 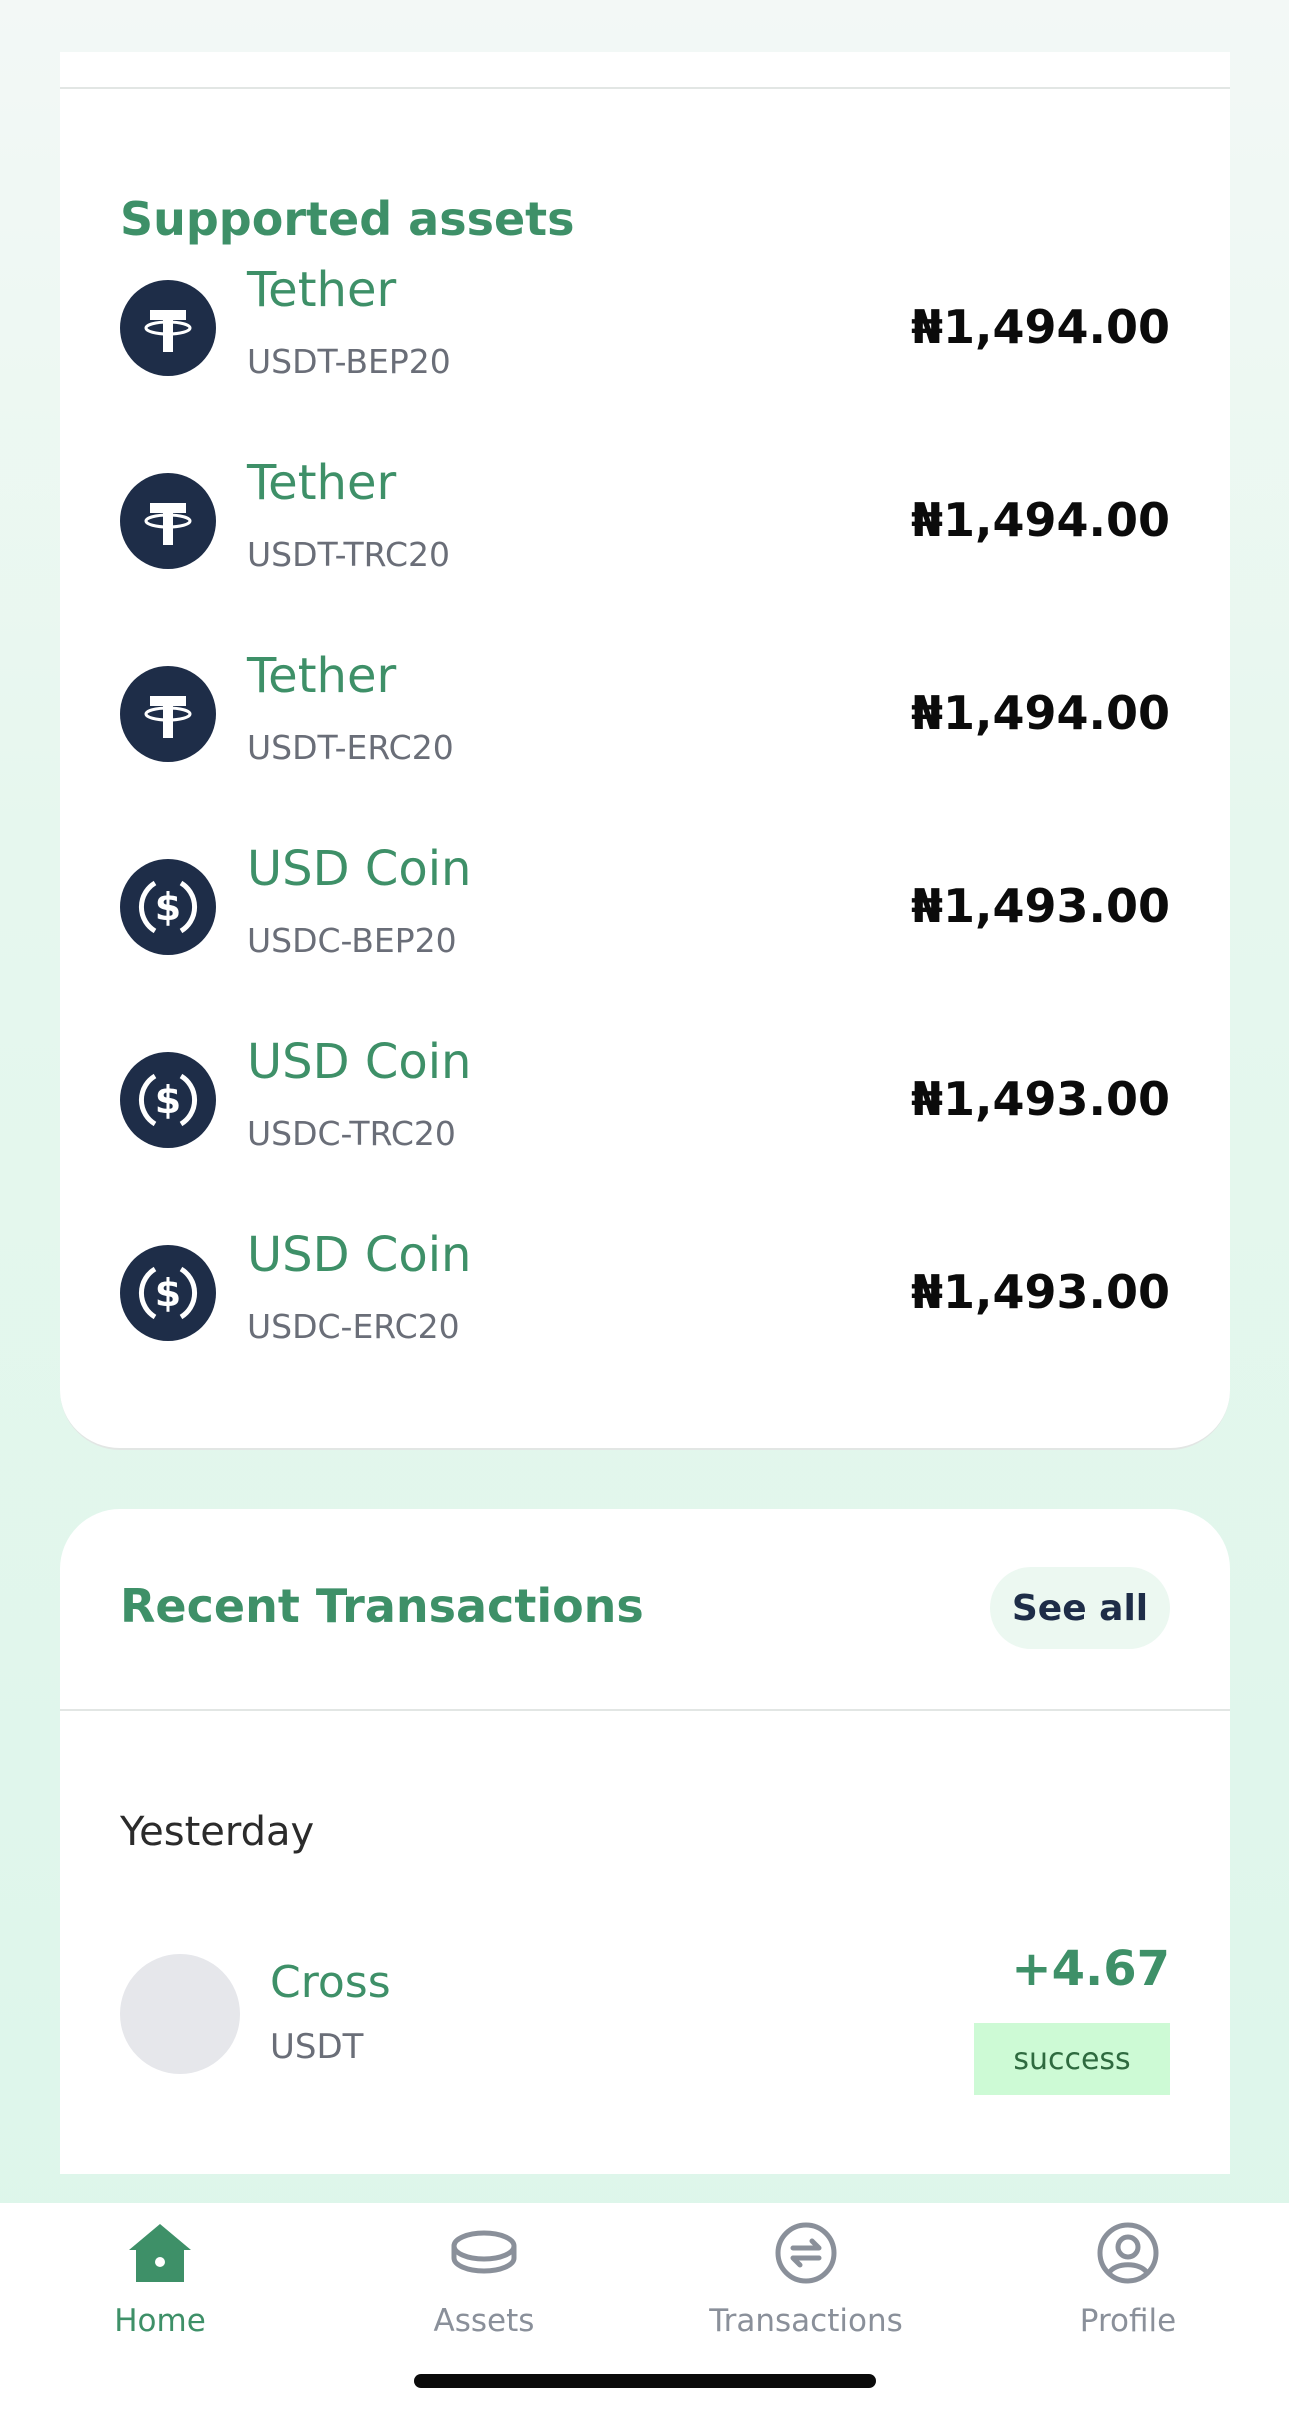 I want to click on asset-row: Tether USDT-BEP20 ₦1,494.00, so click(x=645, y=346).